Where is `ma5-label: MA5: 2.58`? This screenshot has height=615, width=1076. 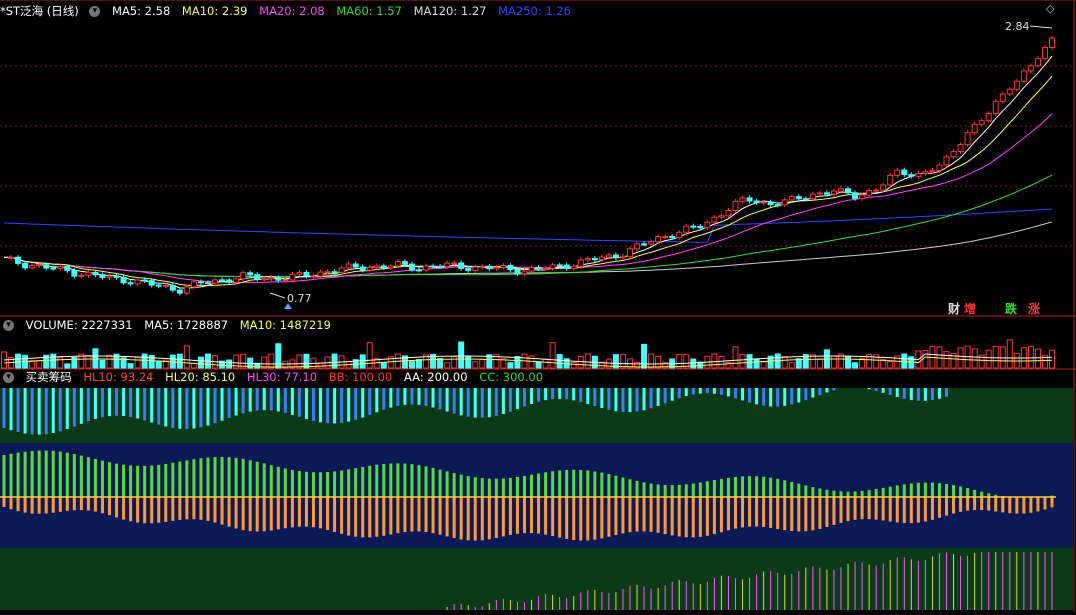 ma5-label: MA5: 2.58 is located at coordinates (141, 11).